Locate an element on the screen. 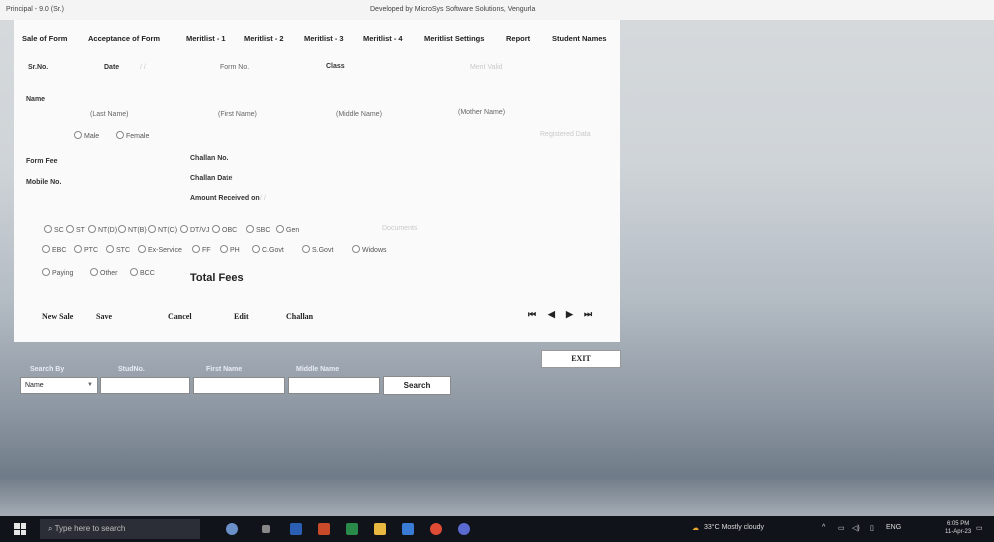 The image size is (994, 542). radio-category-cat-row1-0: SC is located at coordinates (54, 229).